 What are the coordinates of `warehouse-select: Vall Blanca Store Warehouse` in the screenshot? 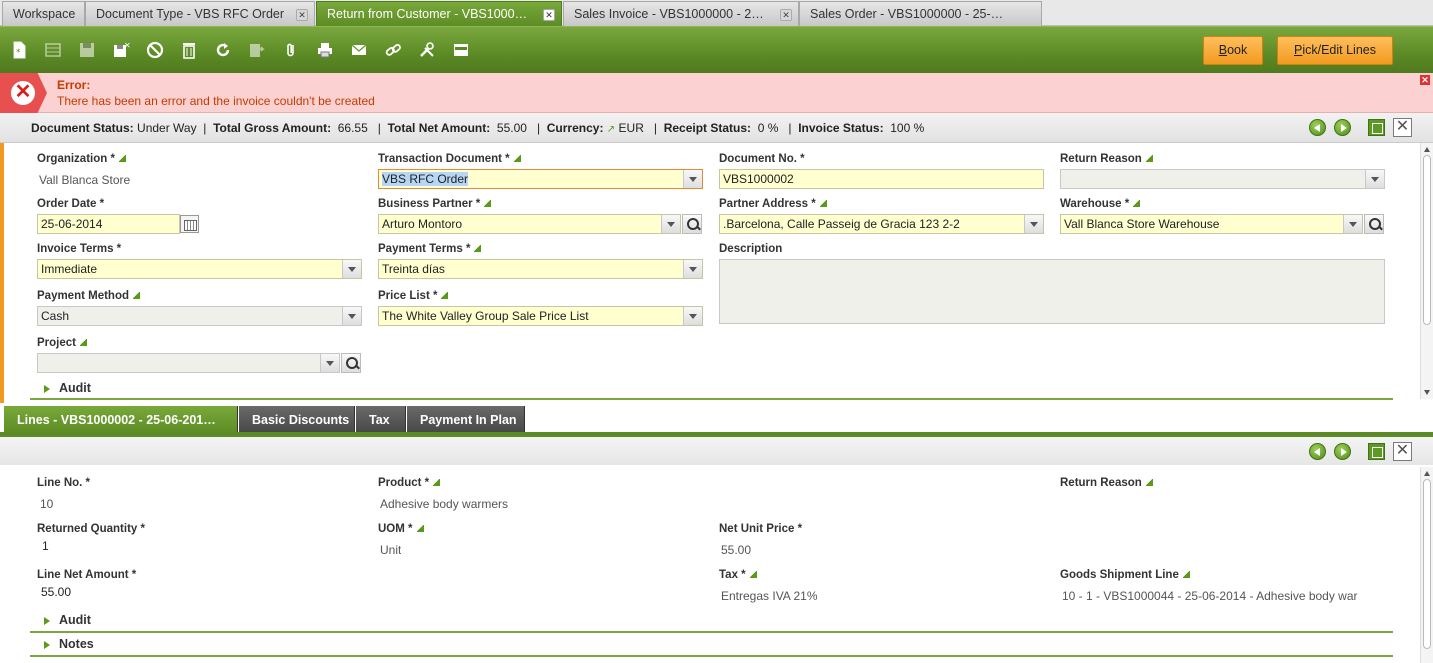 It's located at (1211, 224).